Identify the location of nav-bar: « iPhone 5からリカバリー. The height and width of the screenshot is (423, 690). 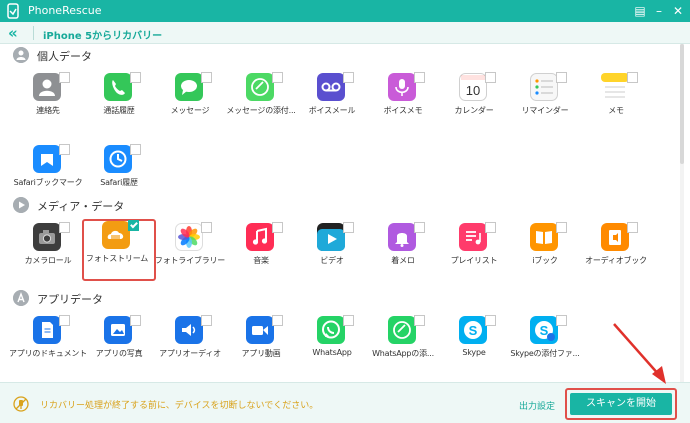
(345, 33).